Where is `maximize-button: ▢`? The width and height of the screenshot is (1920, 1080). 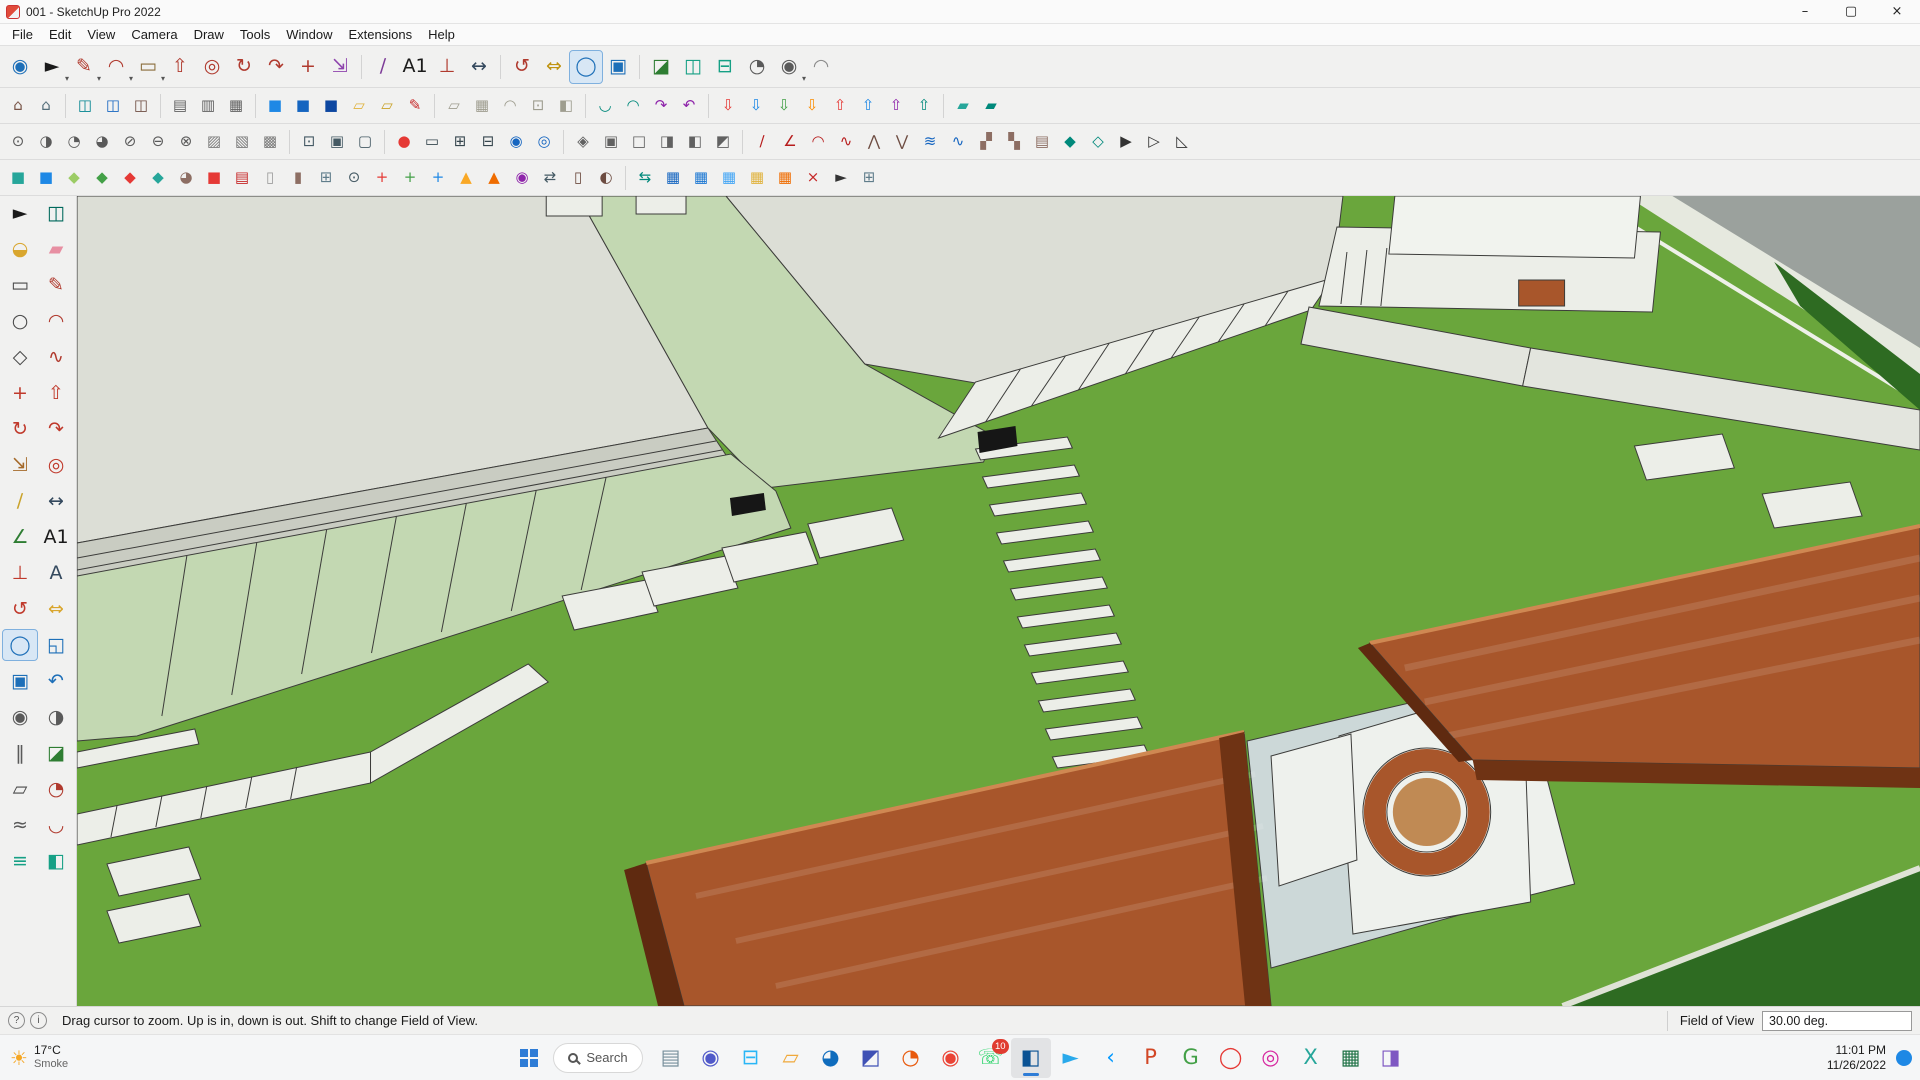 maximize-button: ▢ is located at coordinates (1851, 11).